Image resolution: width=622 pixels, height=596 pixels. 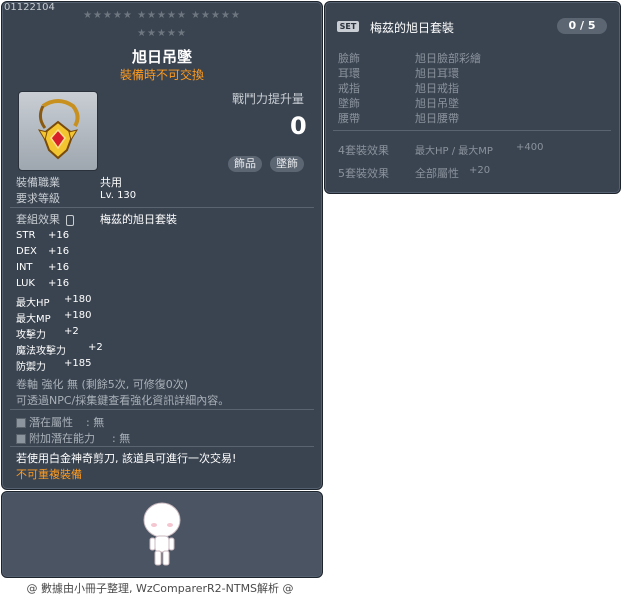 I want to click on stat-row: 魔法攻擊力 +2, so click(x=59, y=349).